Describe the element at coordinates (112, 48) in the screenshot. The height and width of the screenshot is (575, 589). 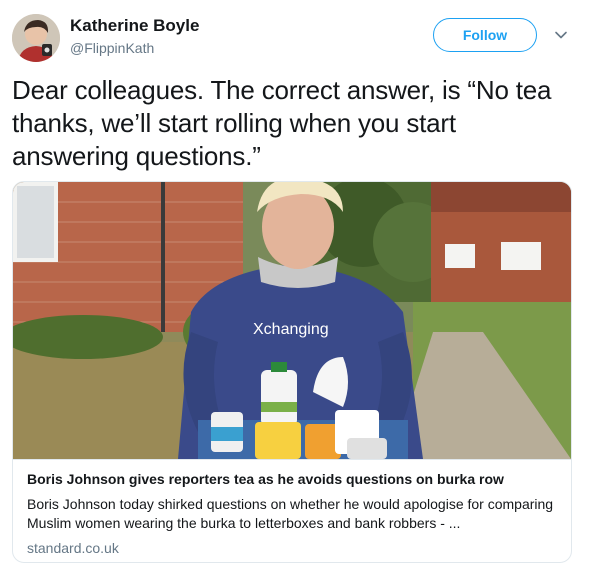
I see `author-handle: @FlippinKath` at that location.